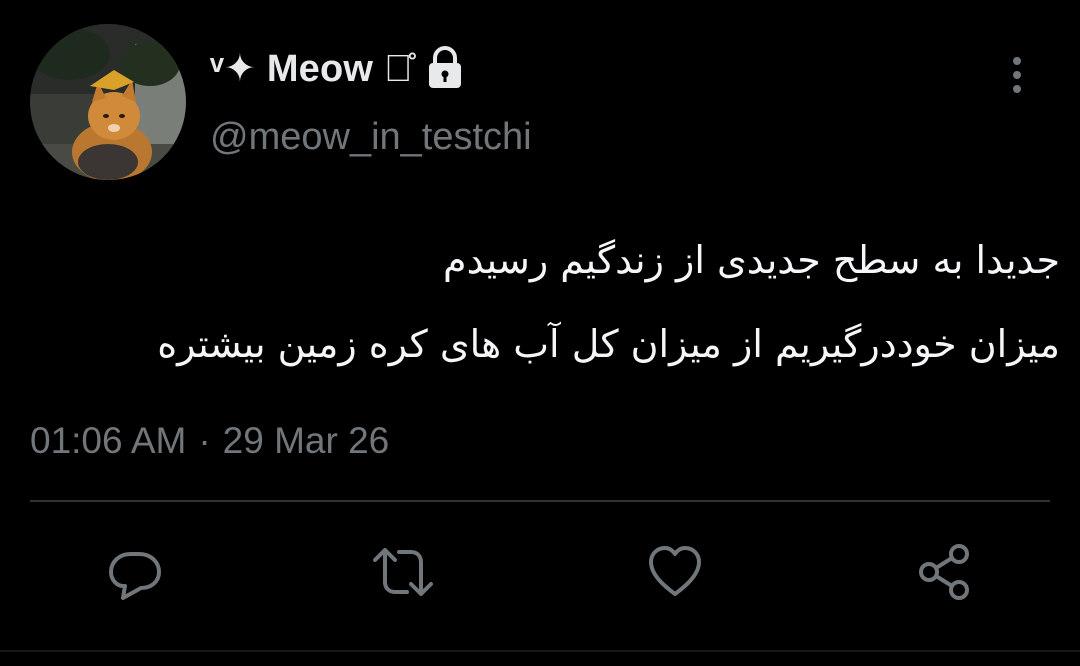 The height and width of the screenshot is (666, 1080). What do you see at coordinates (135, 576) in the screenshot?
I see `reply-icon` at bounding box center [135, 576].